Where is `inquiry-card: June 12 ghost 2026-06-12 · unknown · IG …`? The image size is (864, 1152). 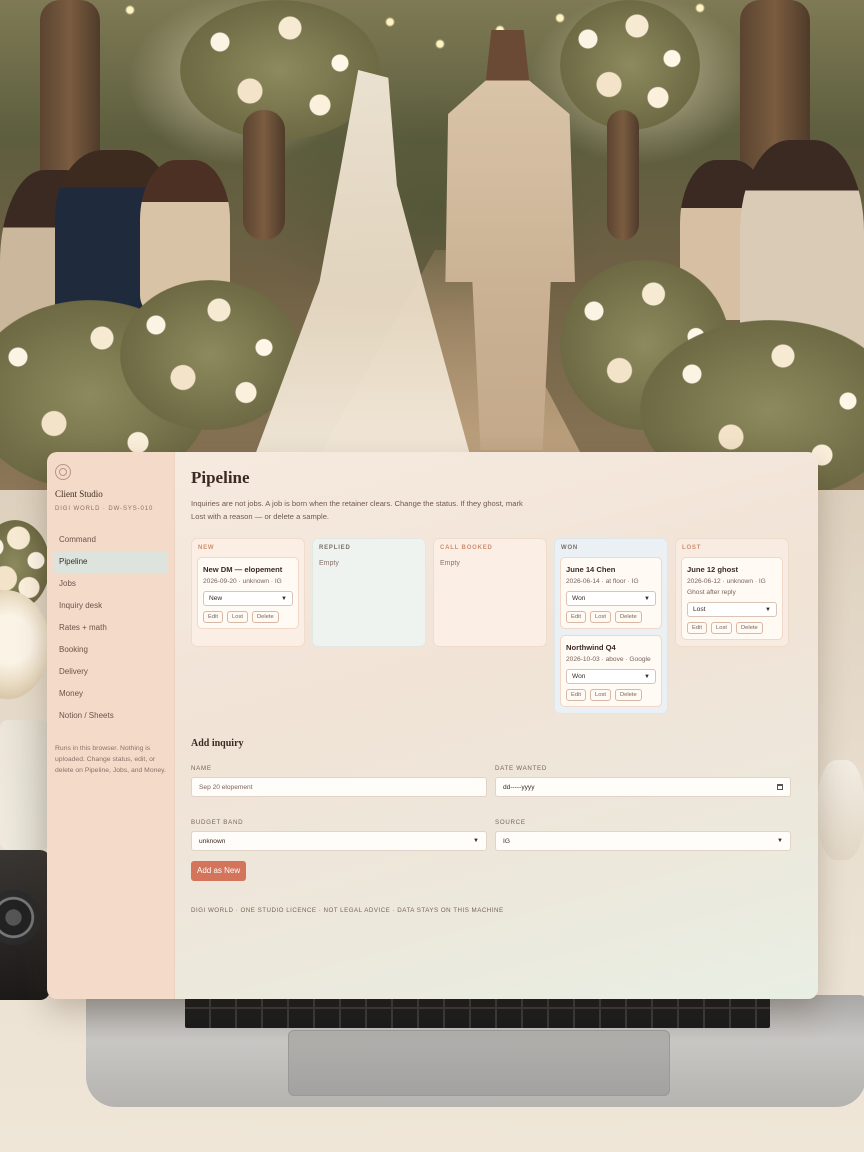
inquiry-card: June 12 ghost 2026-06-12 · unknown · IG … is located at coordinates (732, 598).